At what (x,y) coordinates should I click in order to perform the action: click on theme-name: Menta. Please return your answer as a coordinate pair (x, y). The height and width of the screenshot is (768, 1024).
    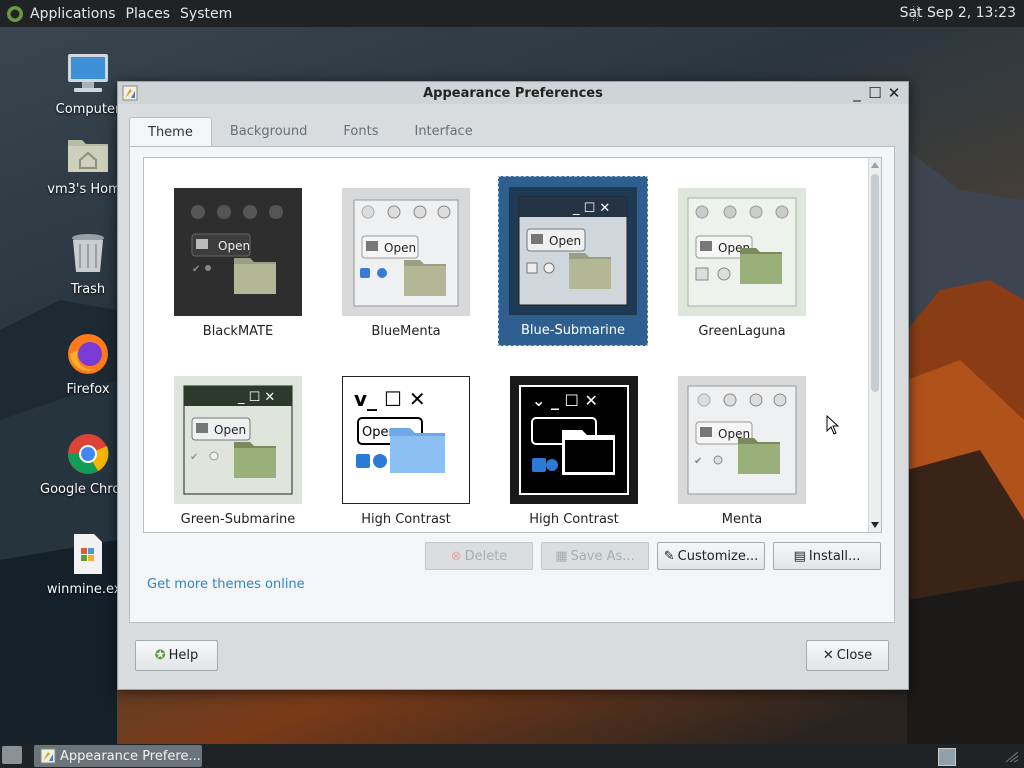
    Looking at the image, I should click on (742, 519).